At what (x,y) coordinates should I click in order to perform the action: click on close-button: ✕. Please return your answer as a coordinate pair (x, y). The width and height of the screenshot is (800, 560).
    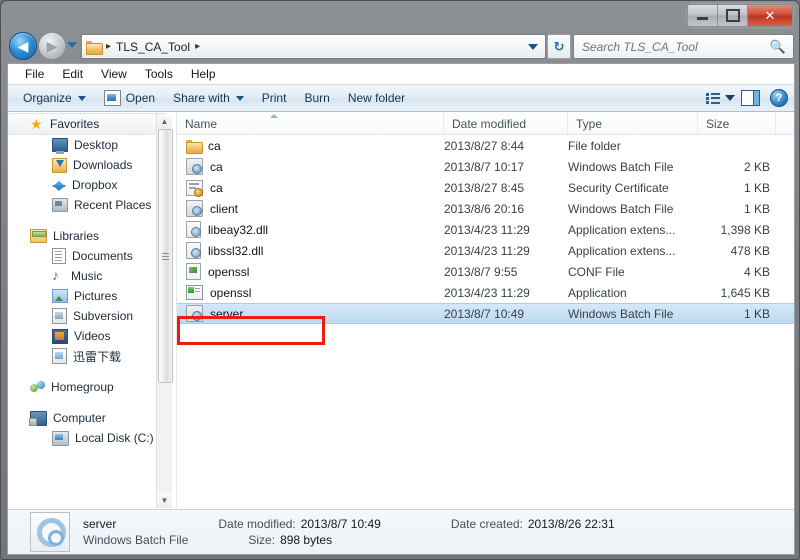
    Looking at the image, I should click on (770, 15).